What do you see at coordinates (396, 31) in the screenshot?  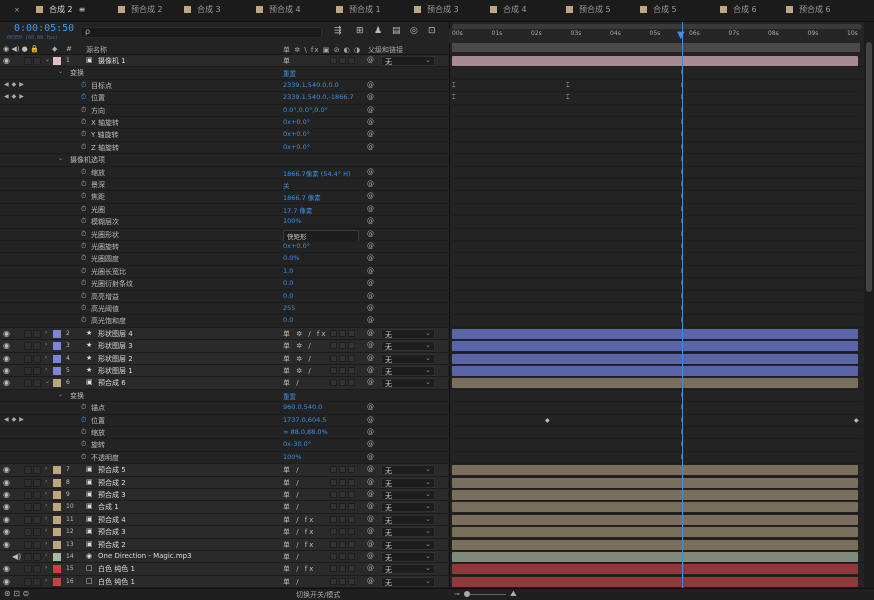 I see `frame-blend-icon: ▤` at bounding box center [396, 31].